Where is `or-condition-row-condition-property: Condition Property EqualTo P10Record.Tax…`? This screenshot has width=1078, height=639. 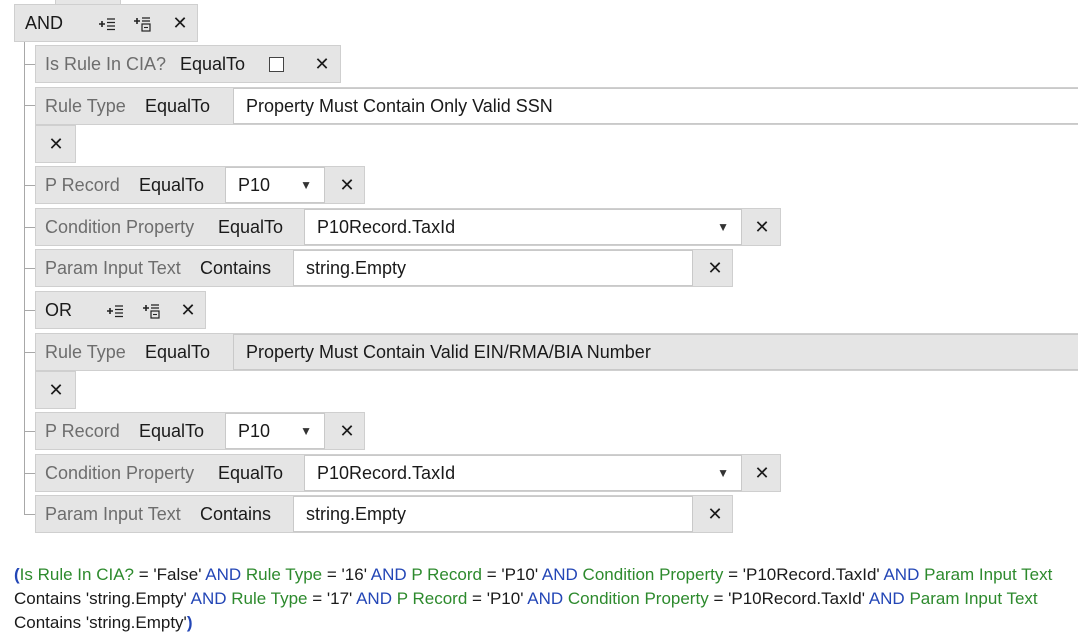
or-condition-row-condition-property: Condition Property EqualTo P10Record.Tax… is located at coordinates (408, 473).